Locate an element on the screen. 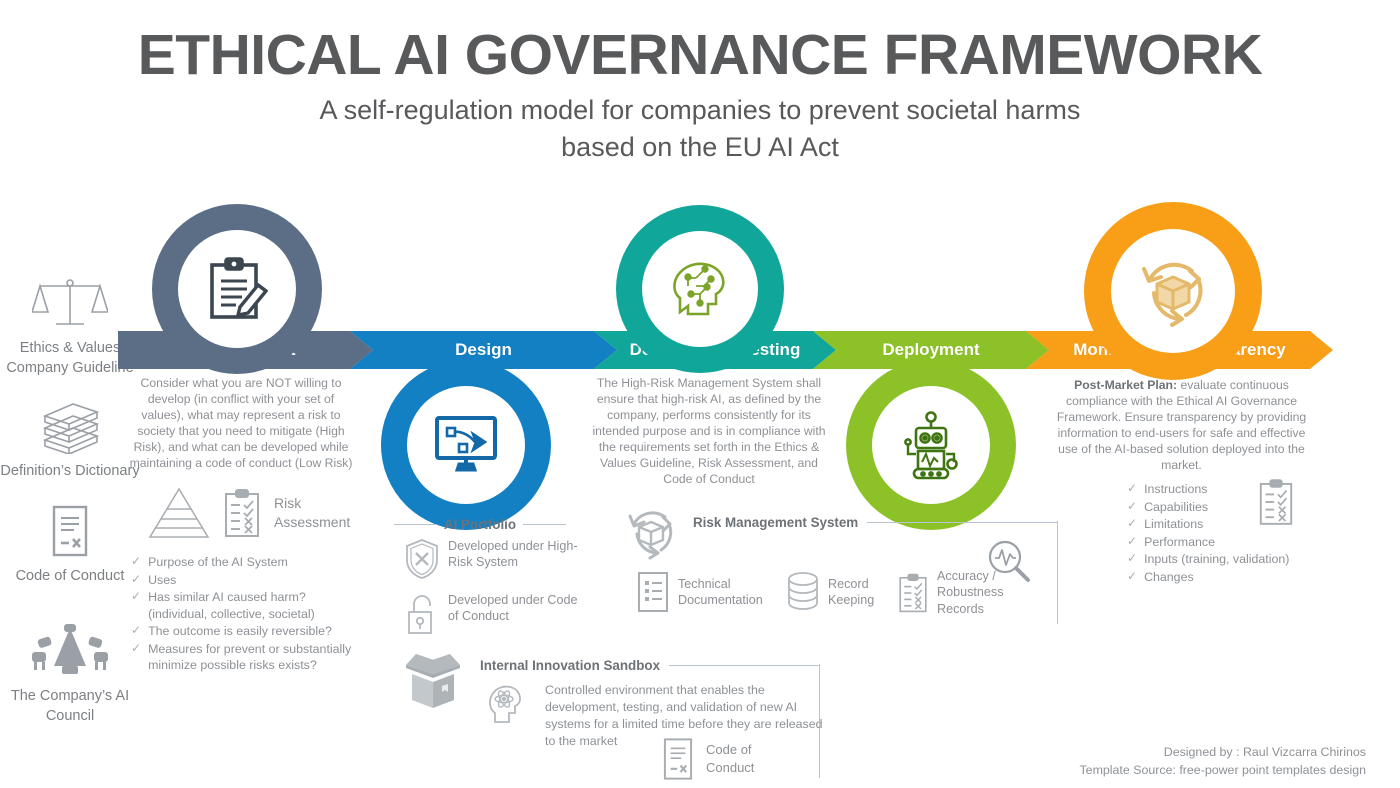  database-icon is located at coordinates (803, 591).